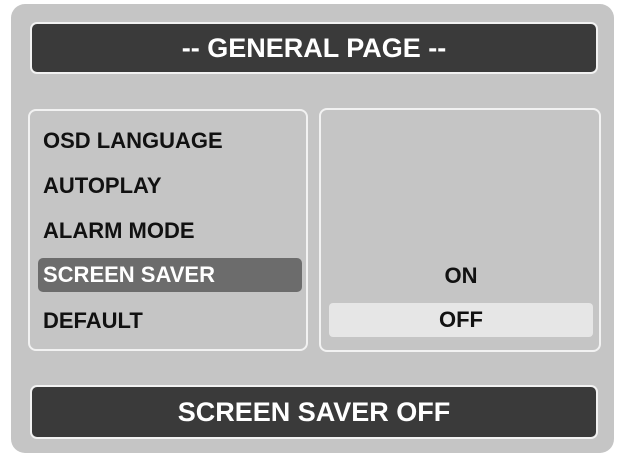  Describe the element at coordinates (461, 276) in the screenshot. I see `option-on: ON` at that location.